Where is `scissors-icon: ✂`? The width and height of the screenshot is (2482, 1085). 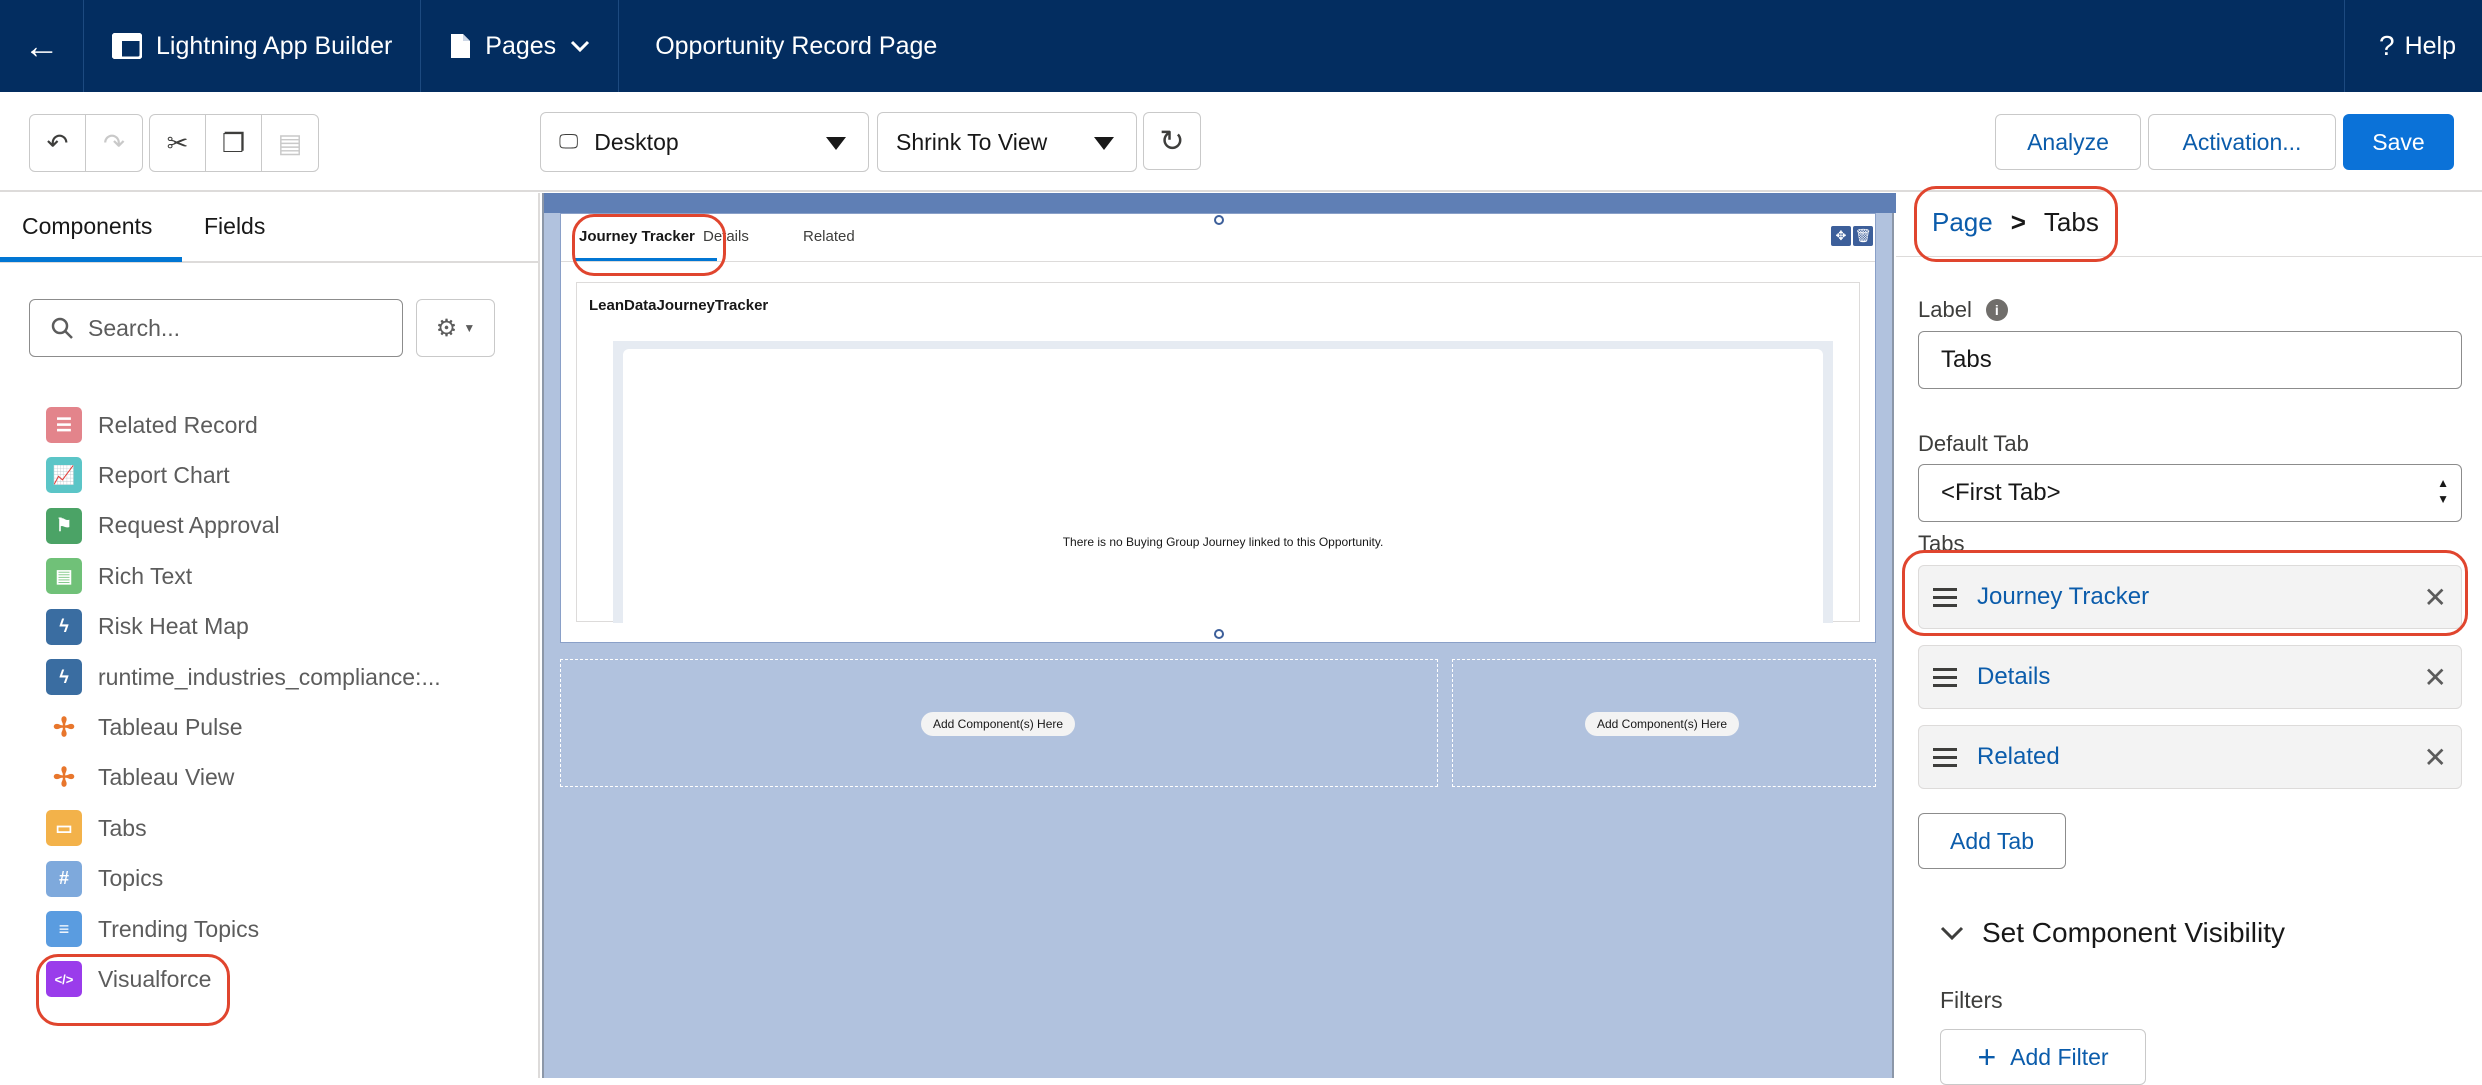 scissors-icon: ✂ is located at coordinates (177, 142).